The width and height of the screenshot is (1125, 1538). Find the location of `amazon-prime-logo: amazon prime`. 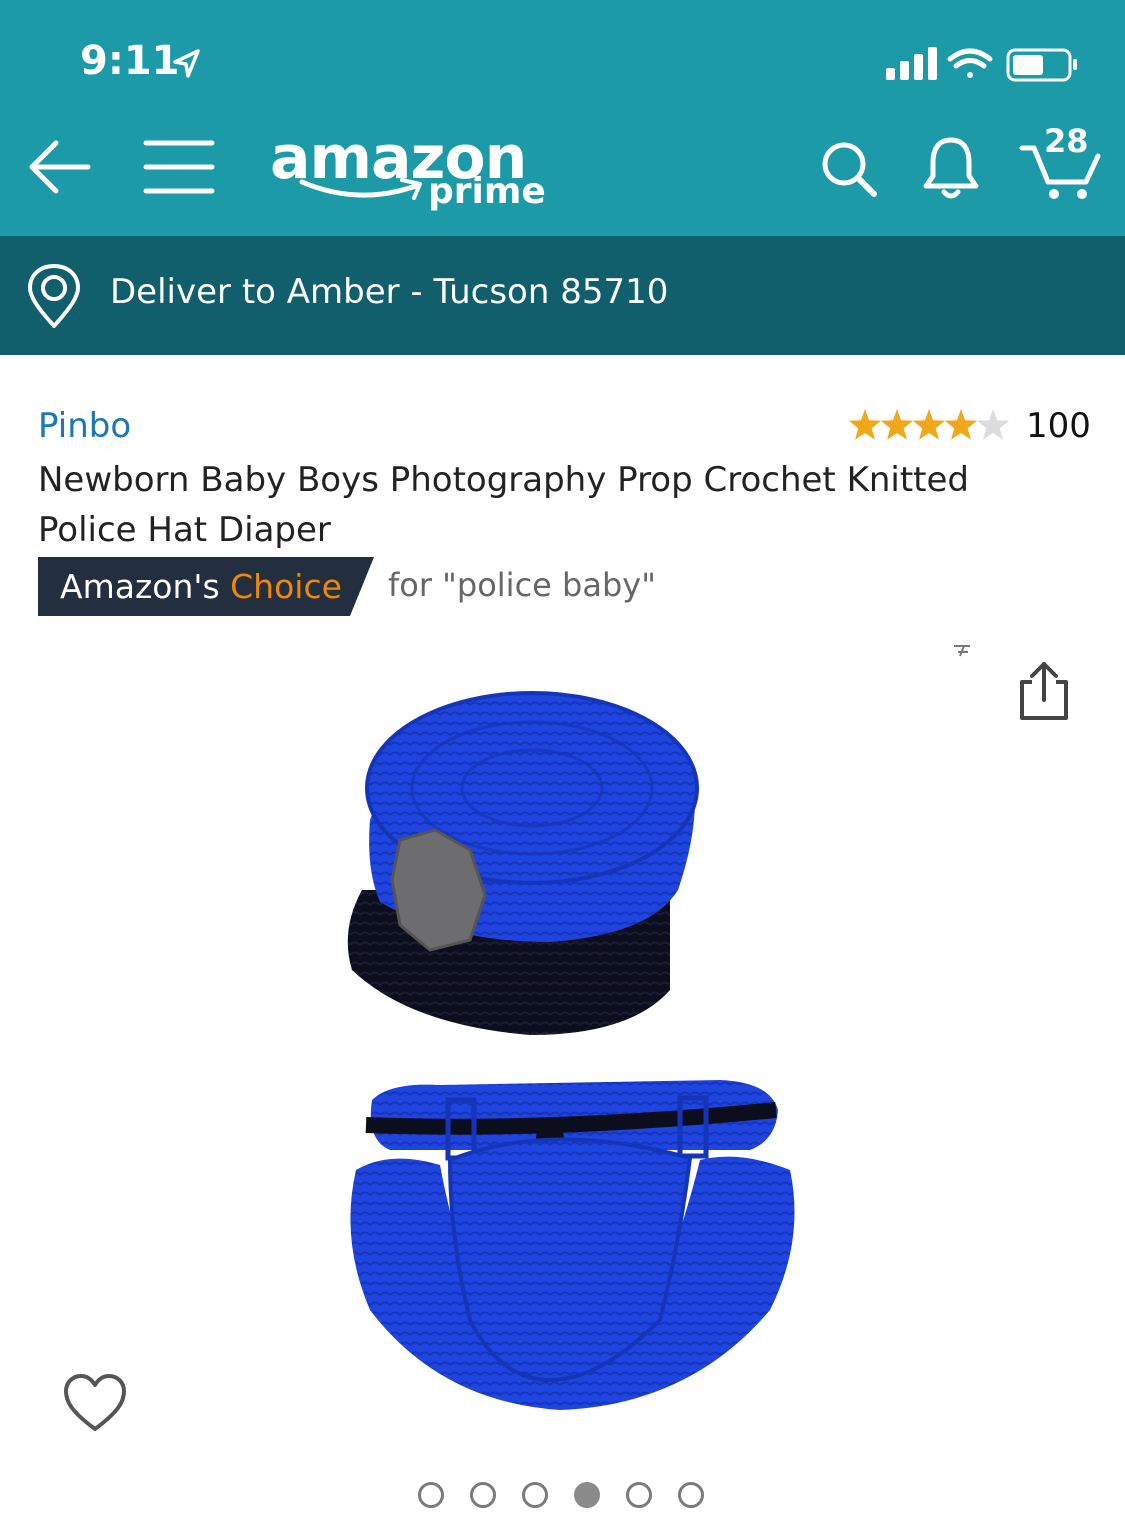

amazon-prime-logo: amazon prime is located at coordinates (408, 170).